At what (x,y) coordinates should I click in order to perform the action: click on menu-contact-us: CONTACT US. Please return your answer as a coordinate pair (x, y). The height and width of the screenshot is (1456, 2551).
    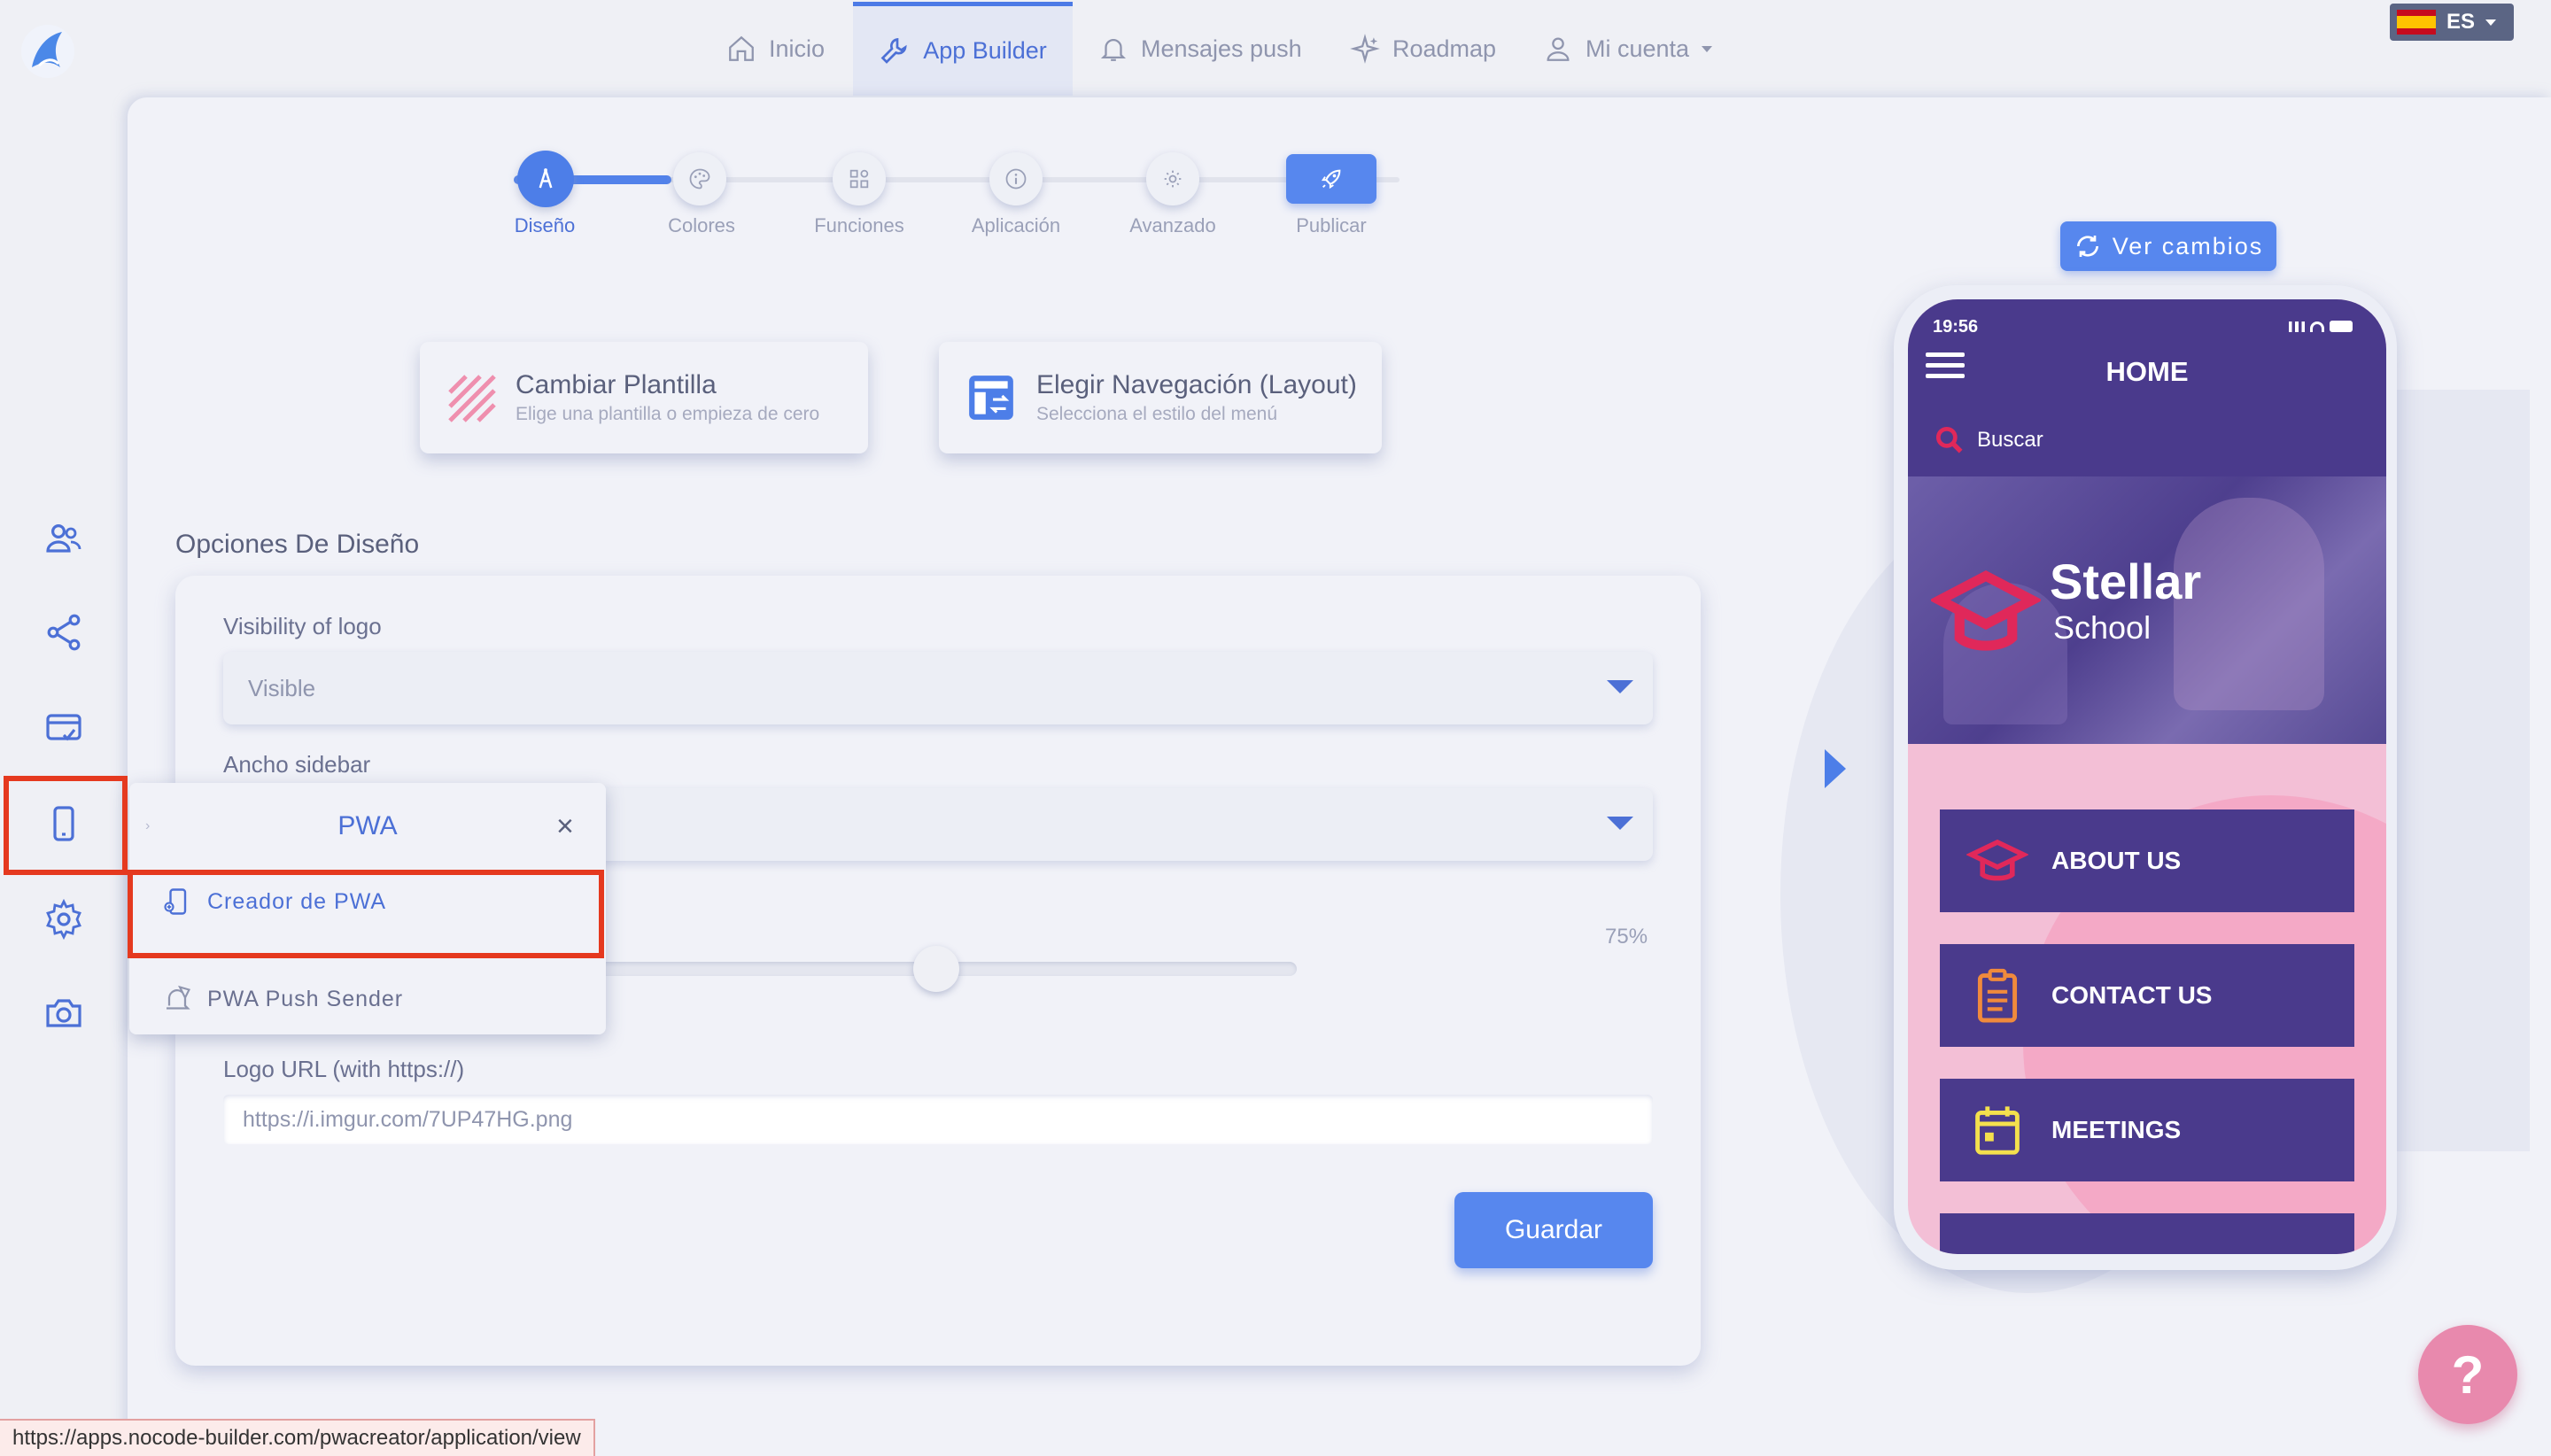
    Looking at the image, I should click on (2147, 995).